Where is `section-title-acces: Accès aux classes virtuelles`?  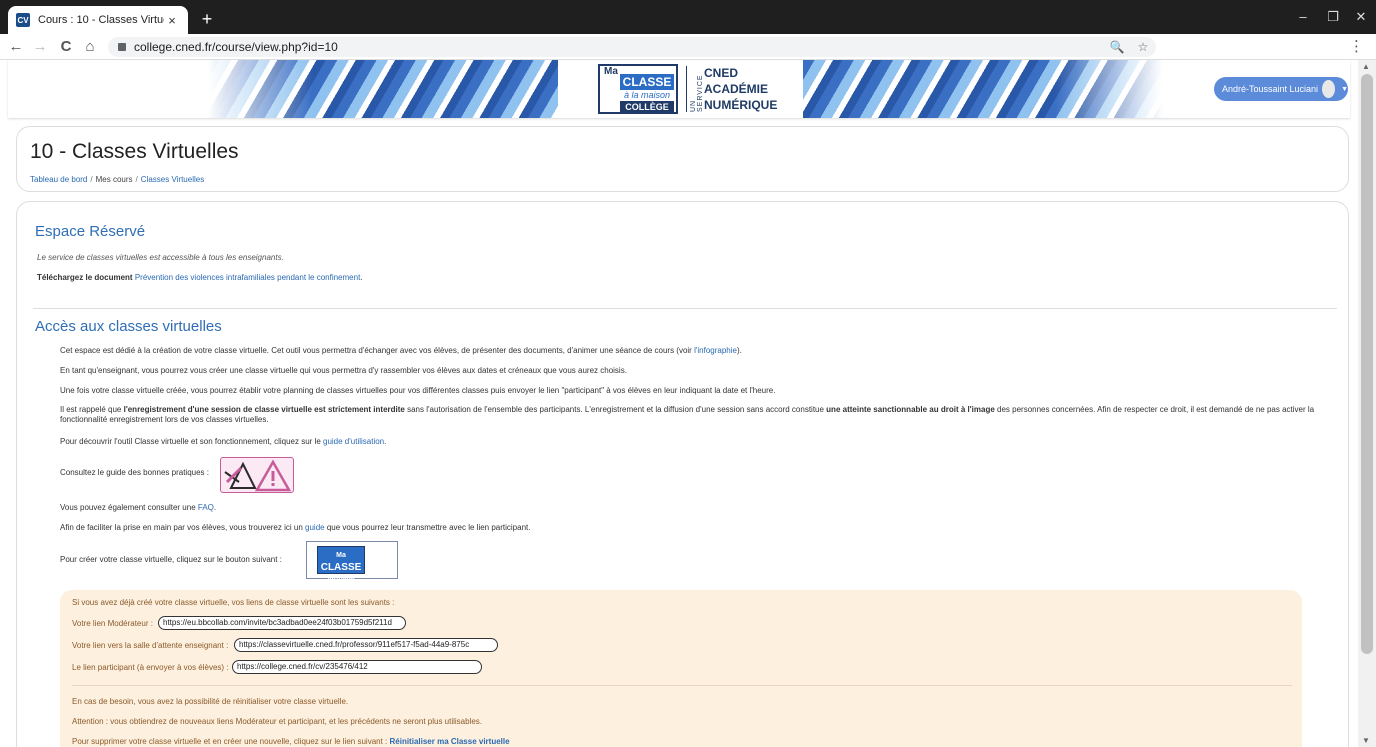
section-title-acces: Accès aux classes virtuelles is located at coordinates (128, 326).